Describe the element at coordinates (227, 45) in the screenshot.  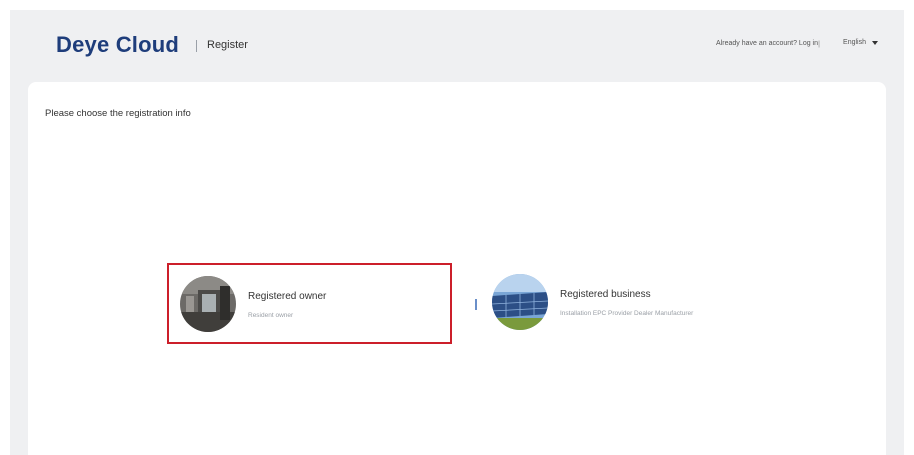
I see `page-title: Register` at that location.